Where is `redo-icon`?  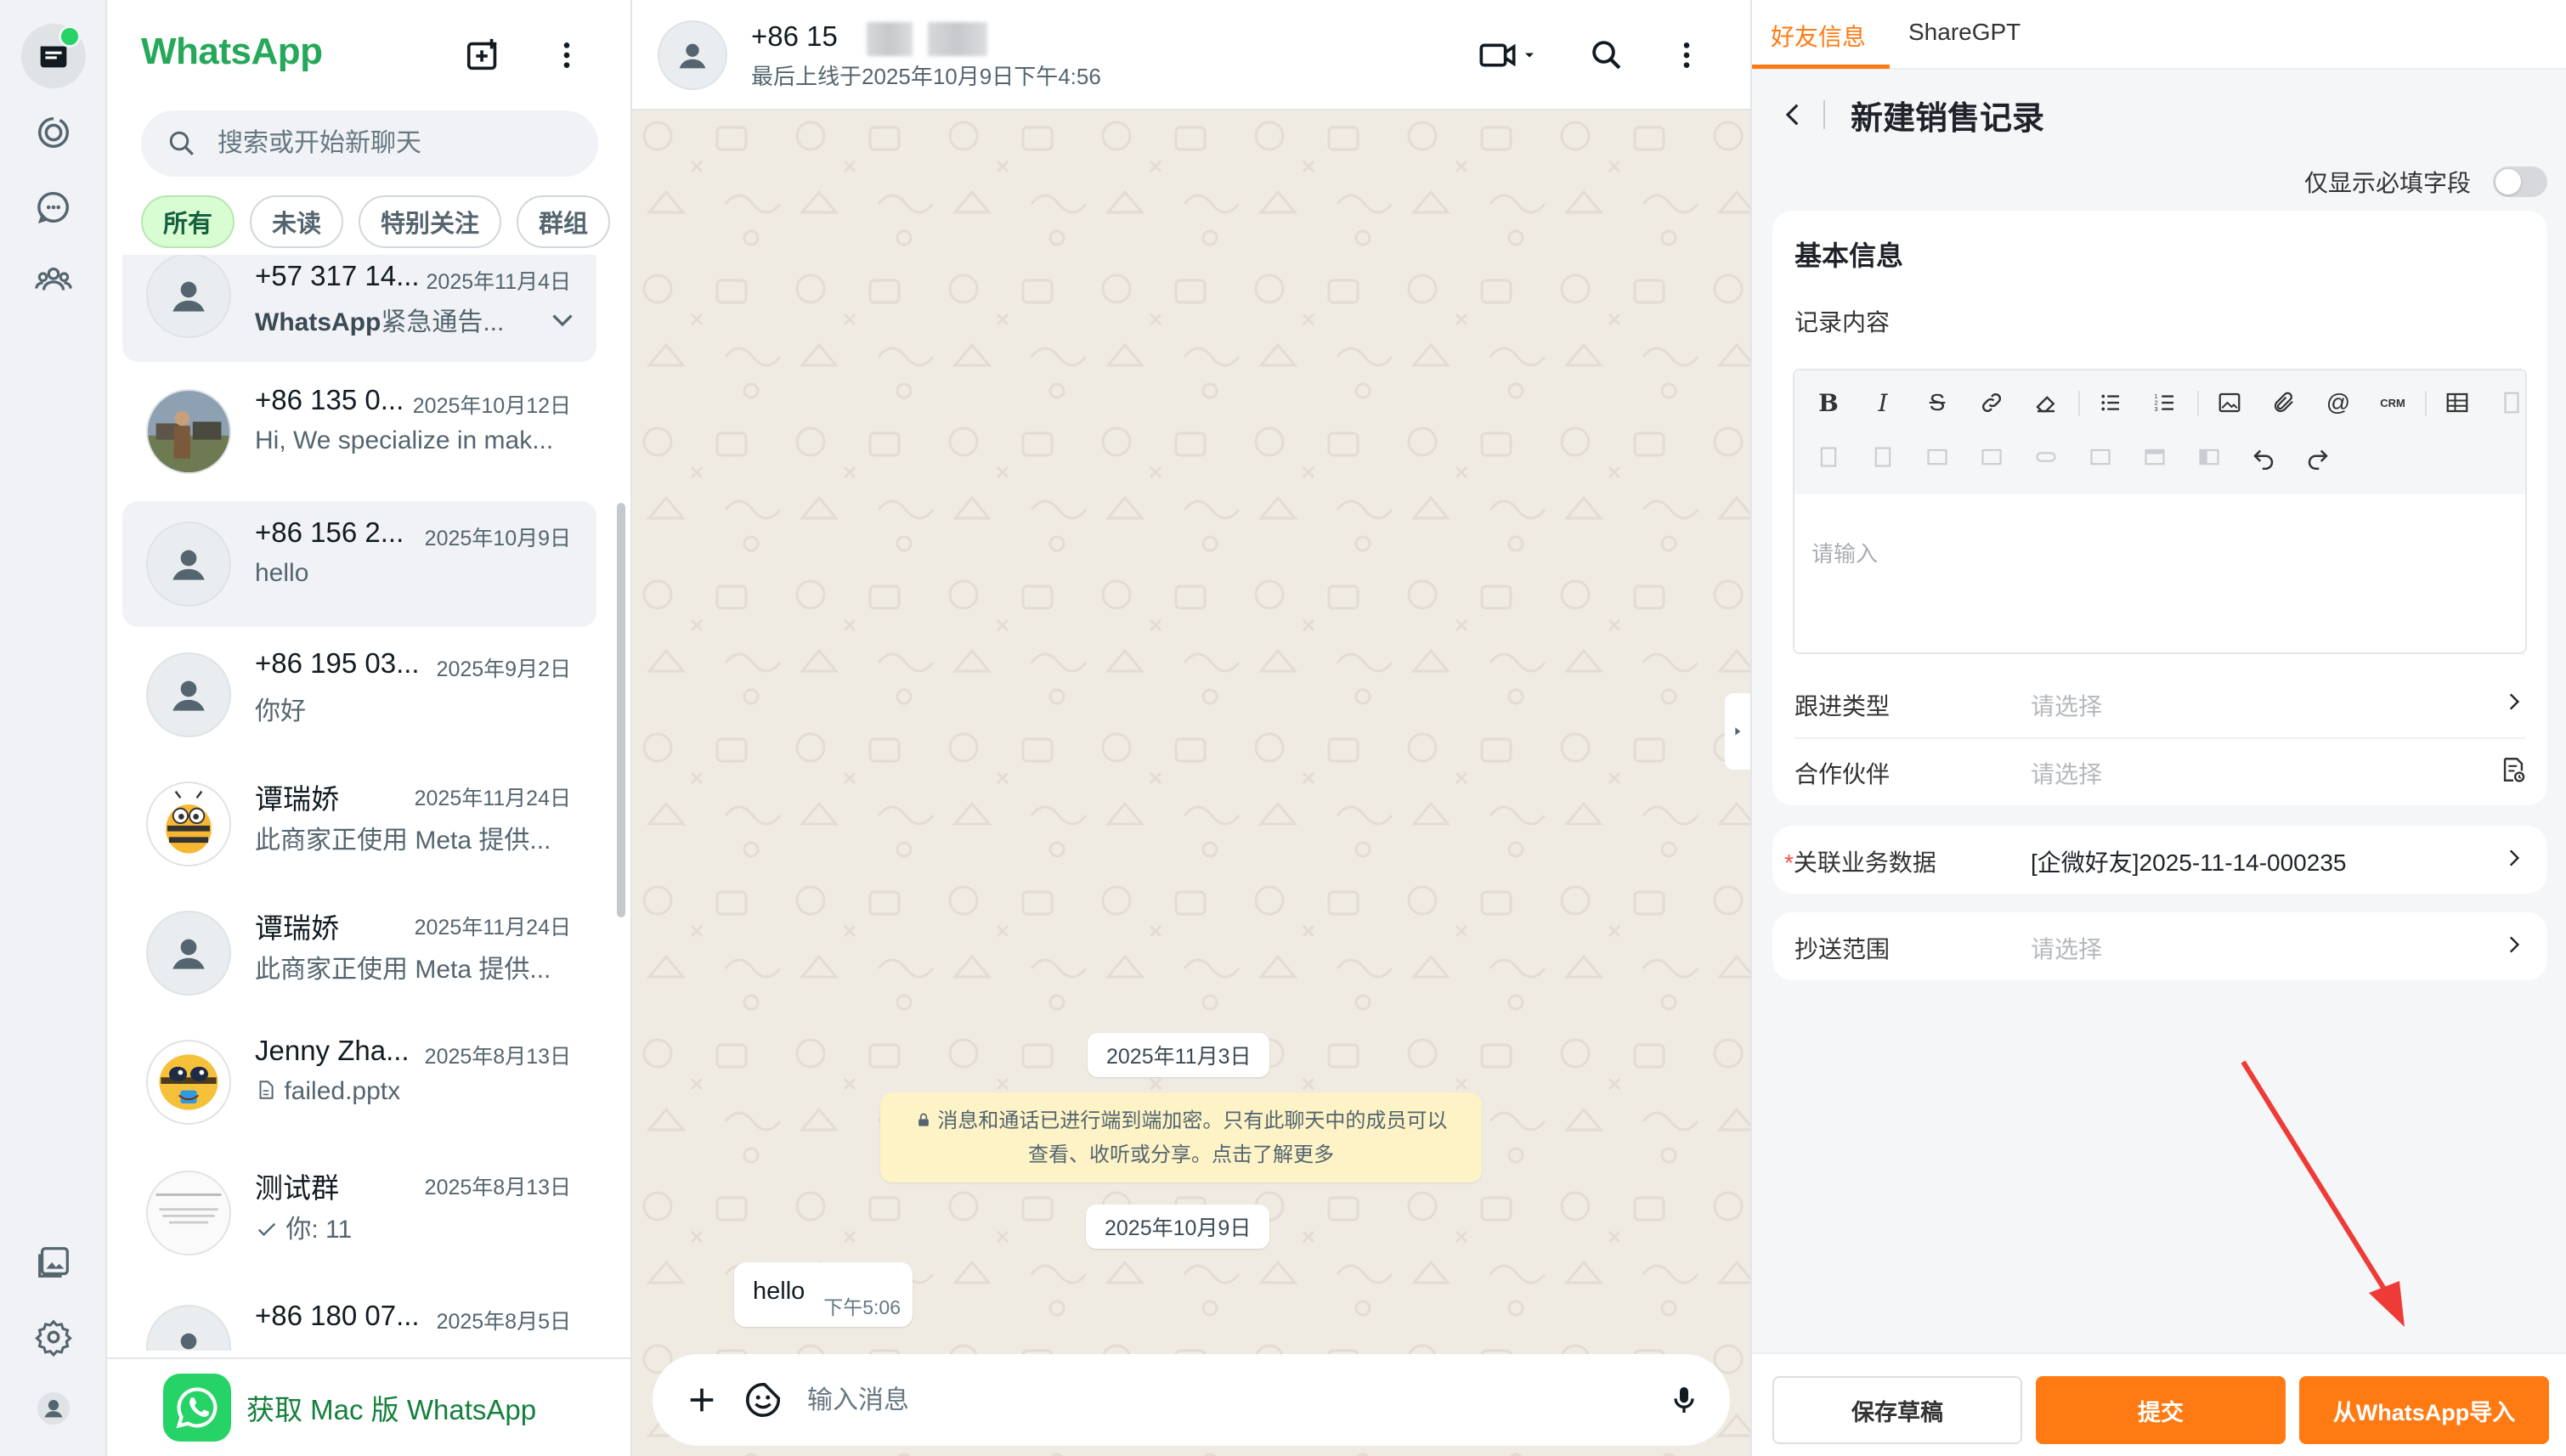
redo-icon is located at coordinates (2318, 457).